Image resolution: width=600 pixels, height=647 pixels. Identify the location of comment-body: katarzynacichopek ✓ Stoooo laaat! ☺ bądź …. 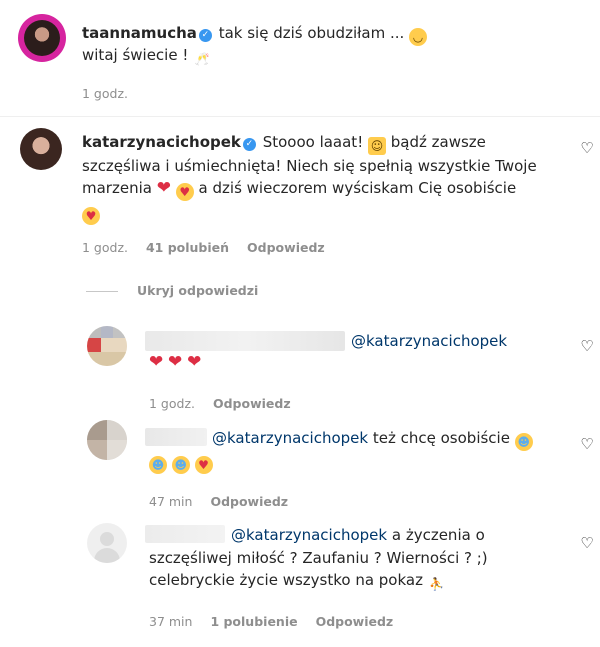
(322, 178).